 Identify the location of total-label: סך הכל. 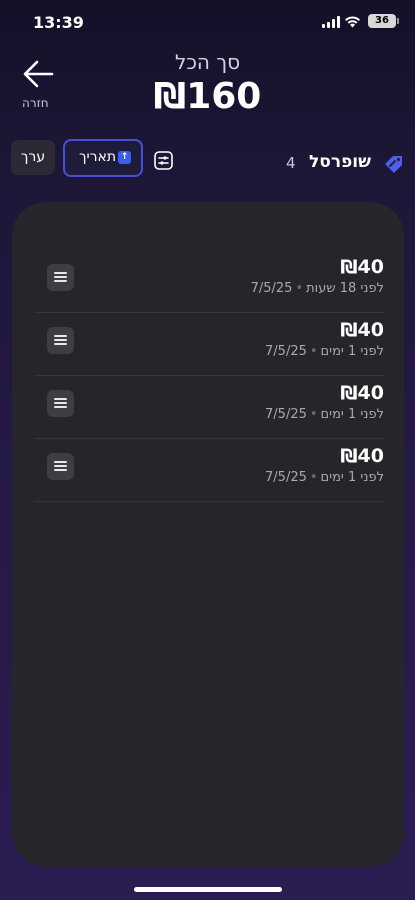
(207, 62).